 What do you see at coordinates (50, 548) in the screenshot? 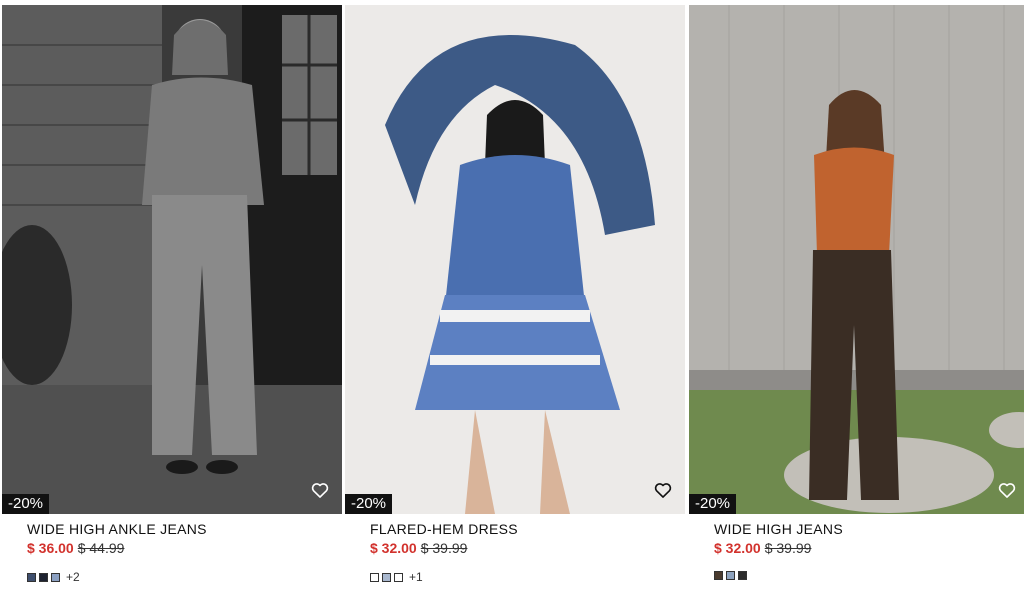
I see `sale-price: $ 36.00` at bounding box center [50, 548].